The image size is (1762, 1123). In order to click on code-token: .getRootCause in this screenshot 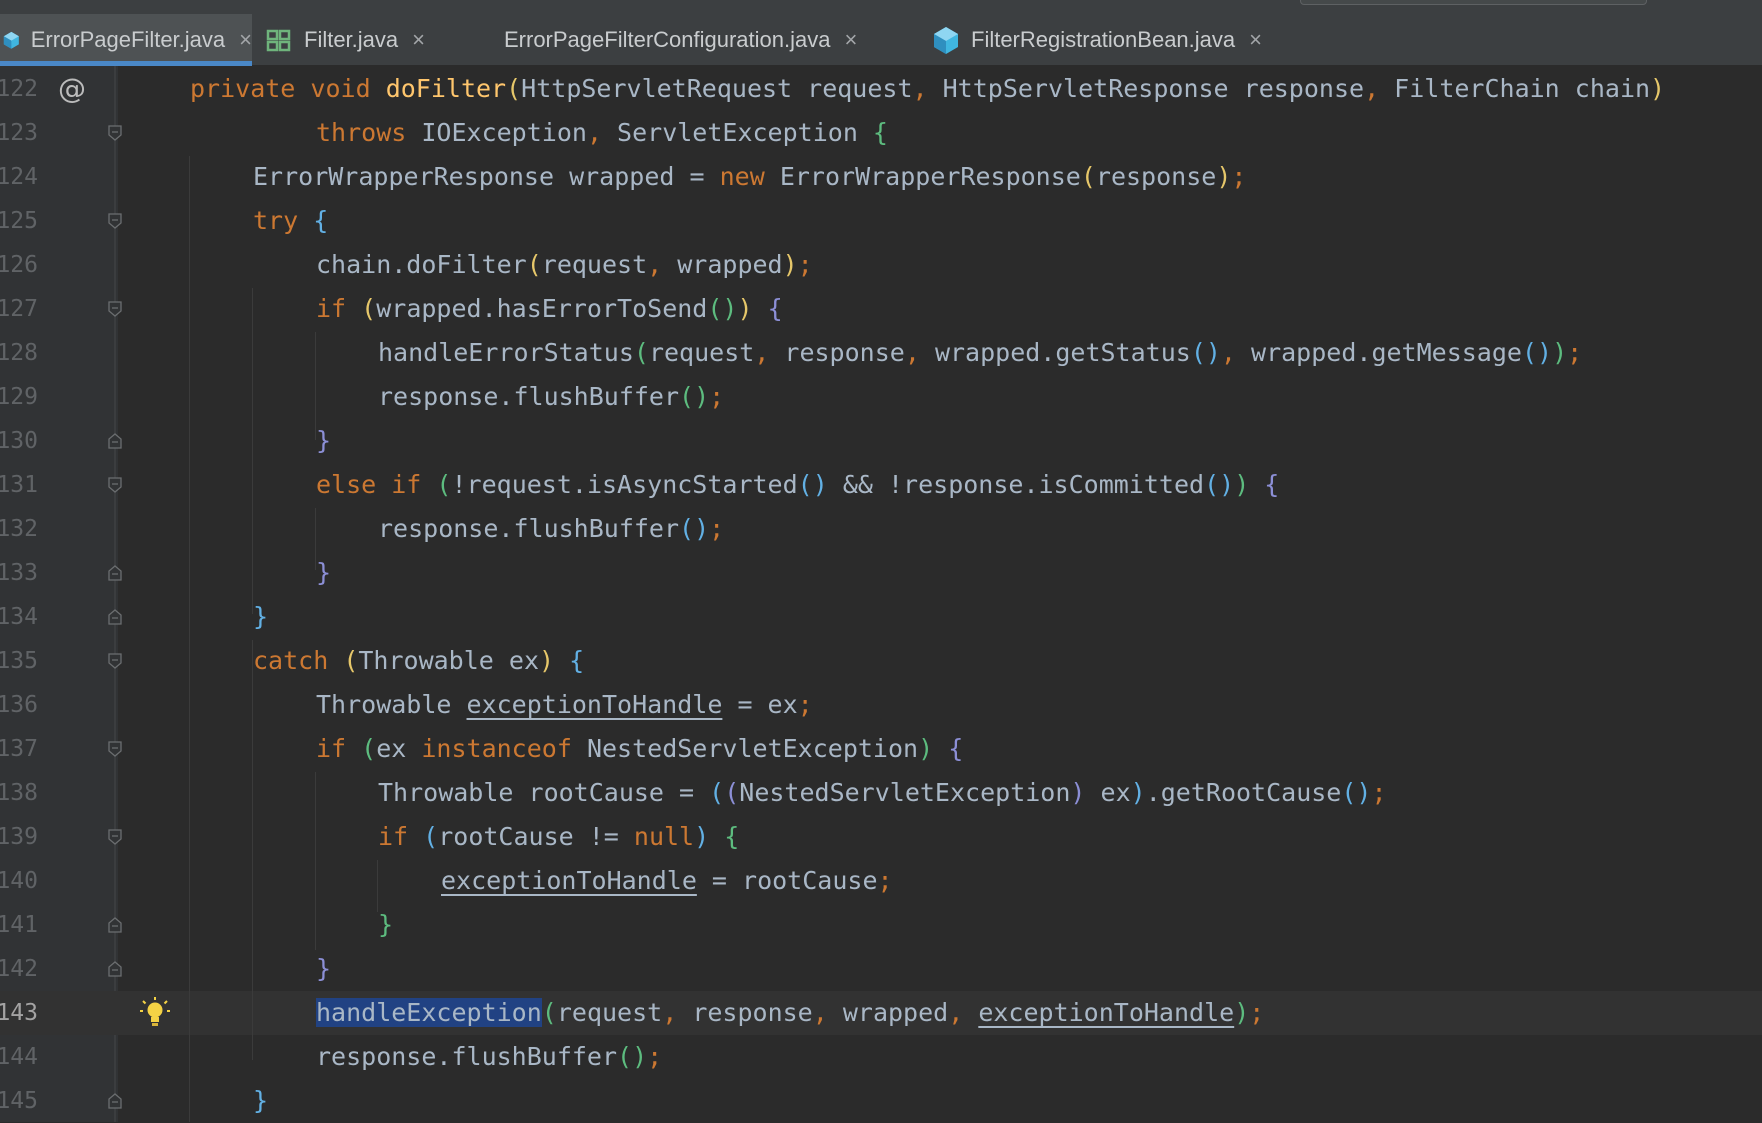, I will do `click(1243, 792)`.